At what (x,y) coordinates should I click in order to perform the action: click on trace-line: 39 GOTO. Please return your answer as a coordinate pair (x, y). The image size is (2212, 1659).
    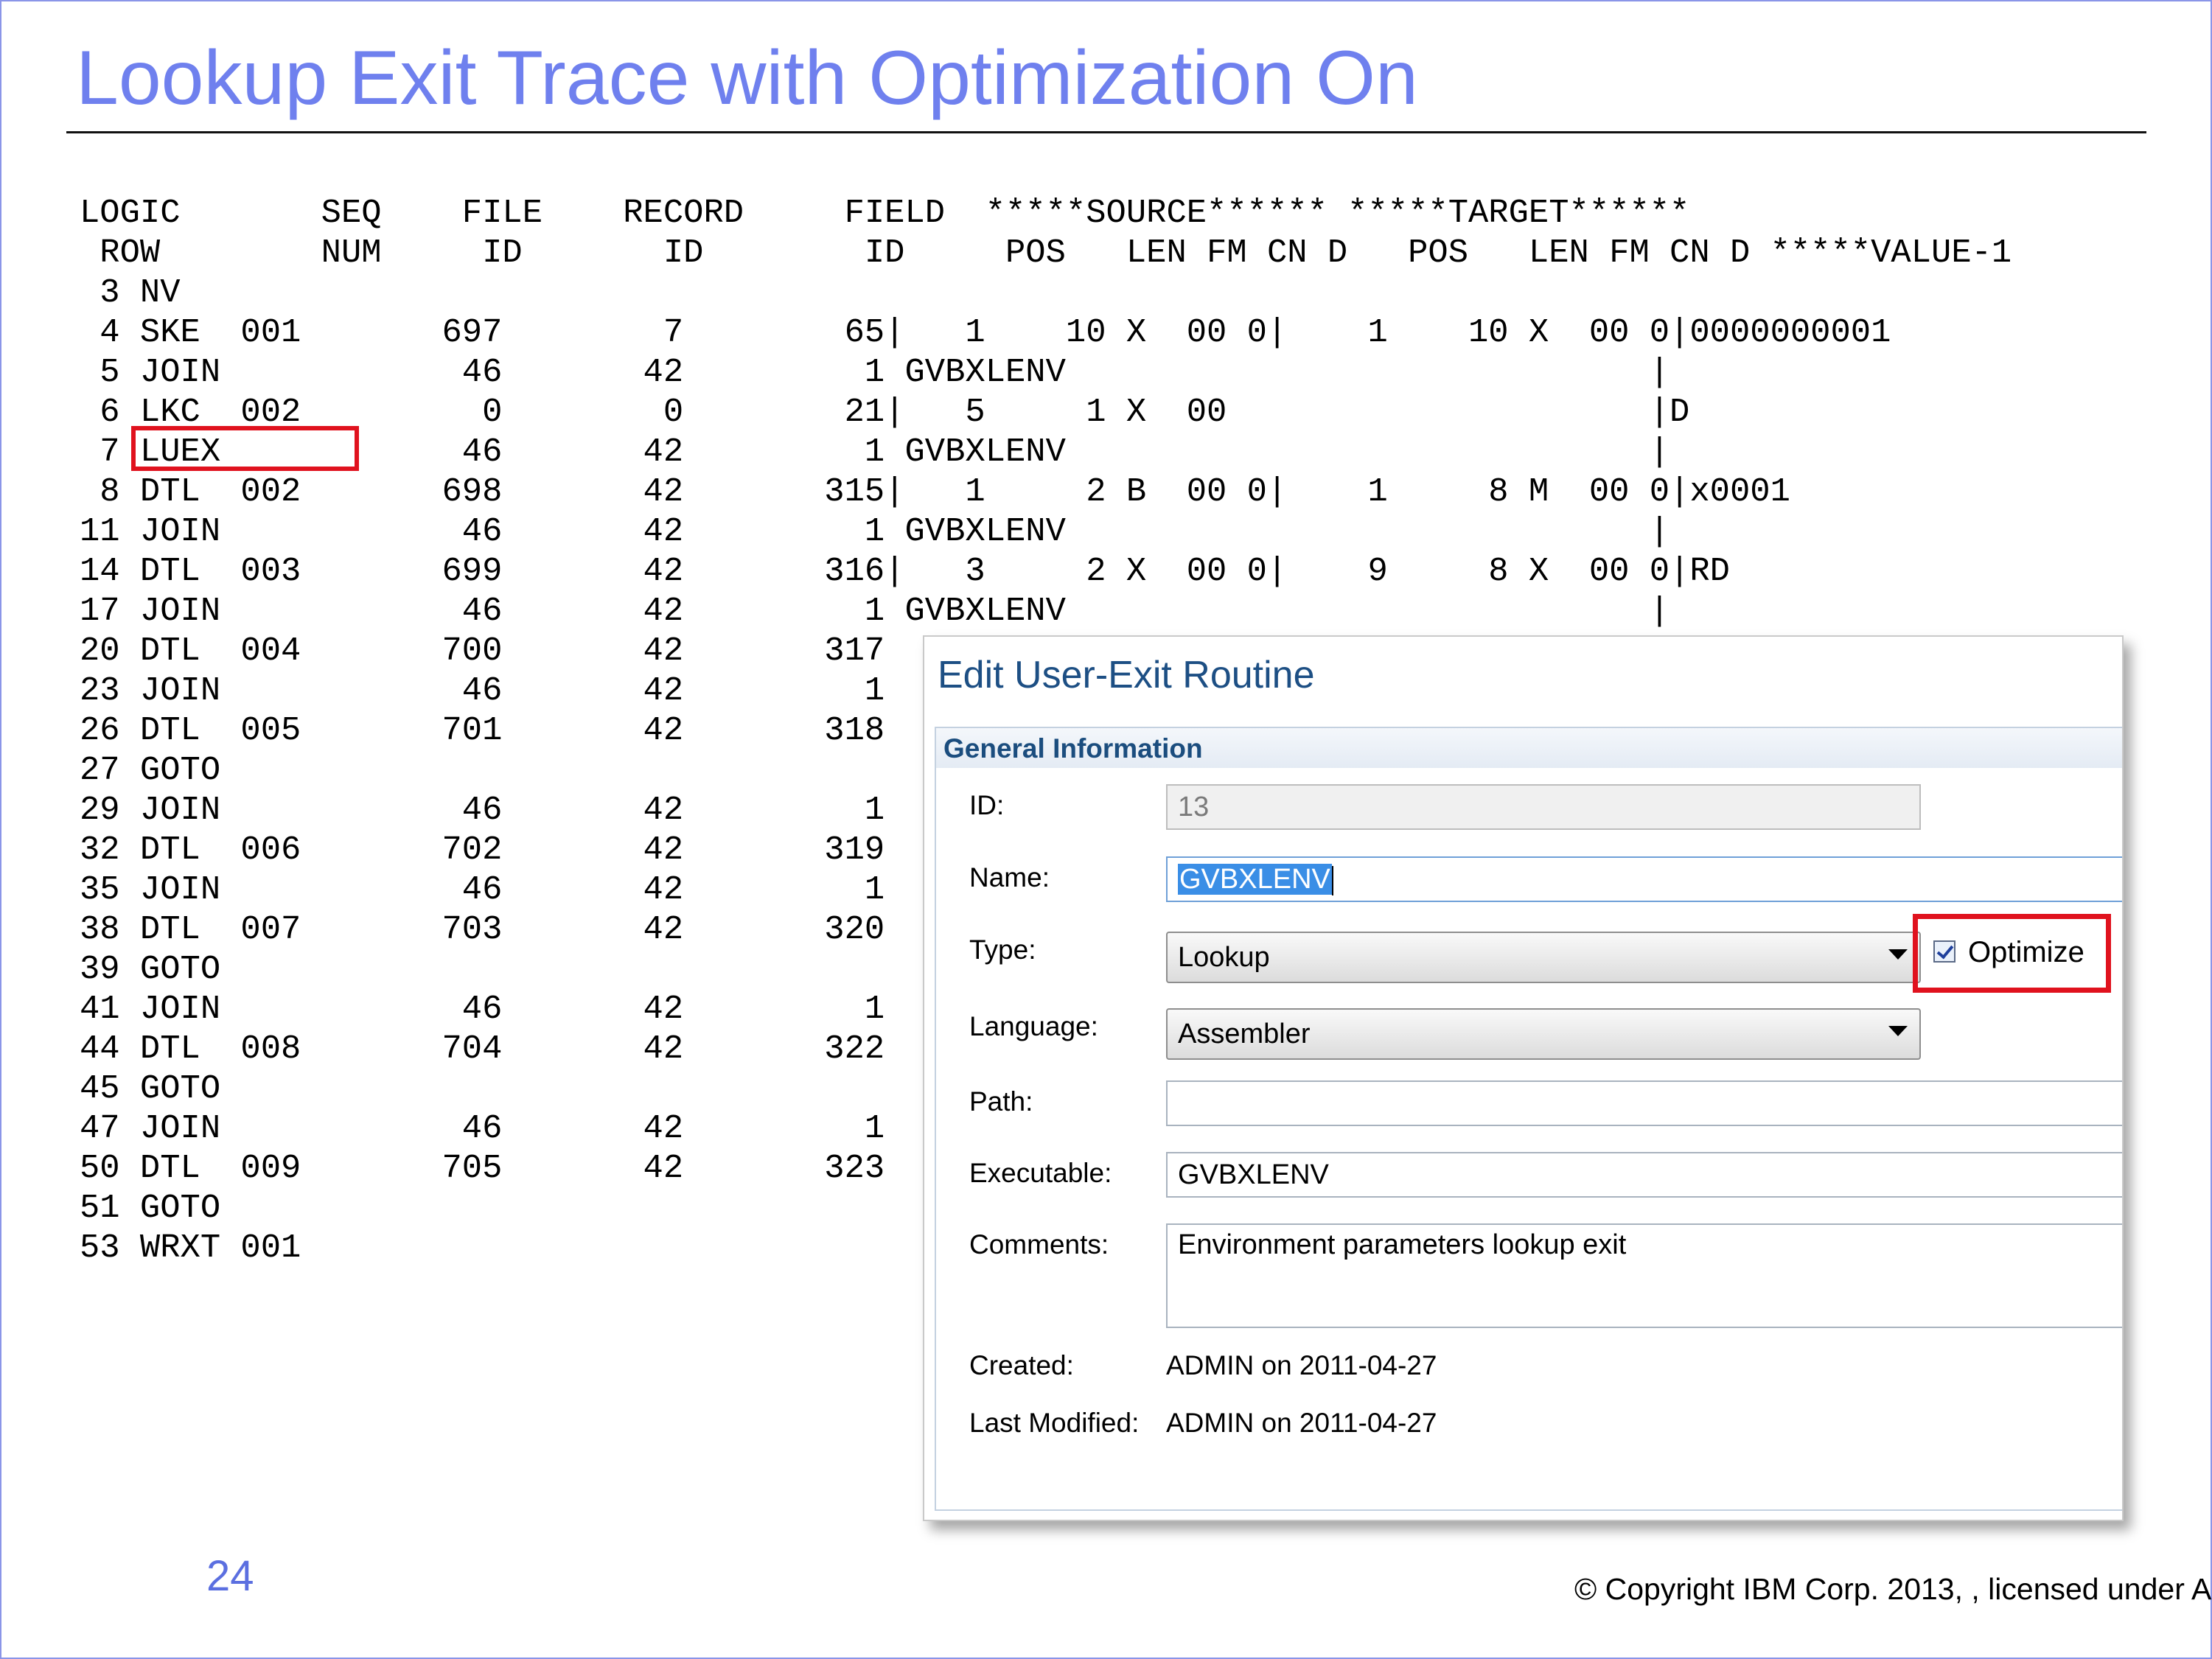
    Looking at the image, I should click on (150, 969).